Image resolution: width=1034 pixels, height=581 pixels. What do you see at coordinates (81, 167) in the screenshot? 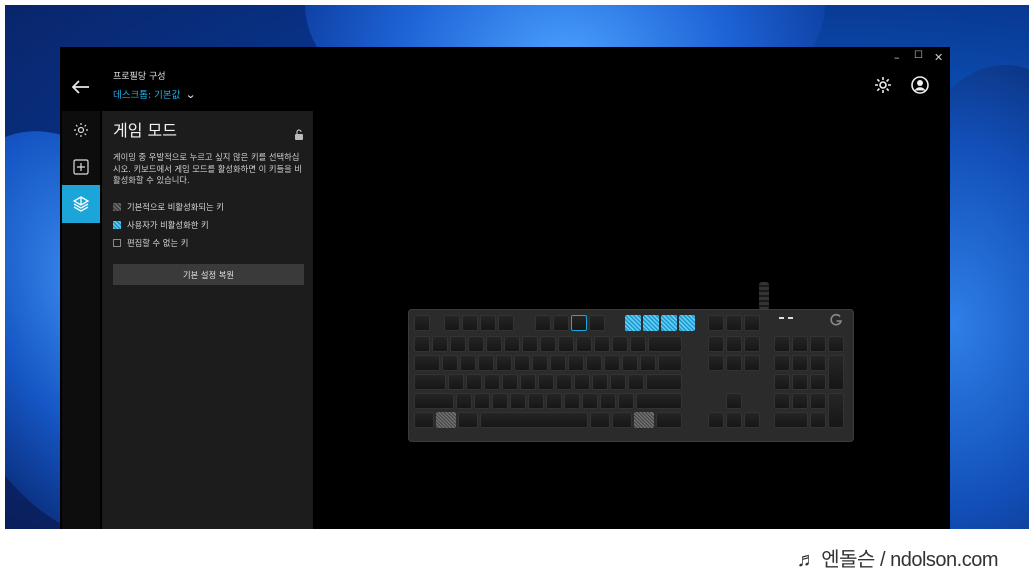
I see `assignments-tab` at bounding box center [81, 167].